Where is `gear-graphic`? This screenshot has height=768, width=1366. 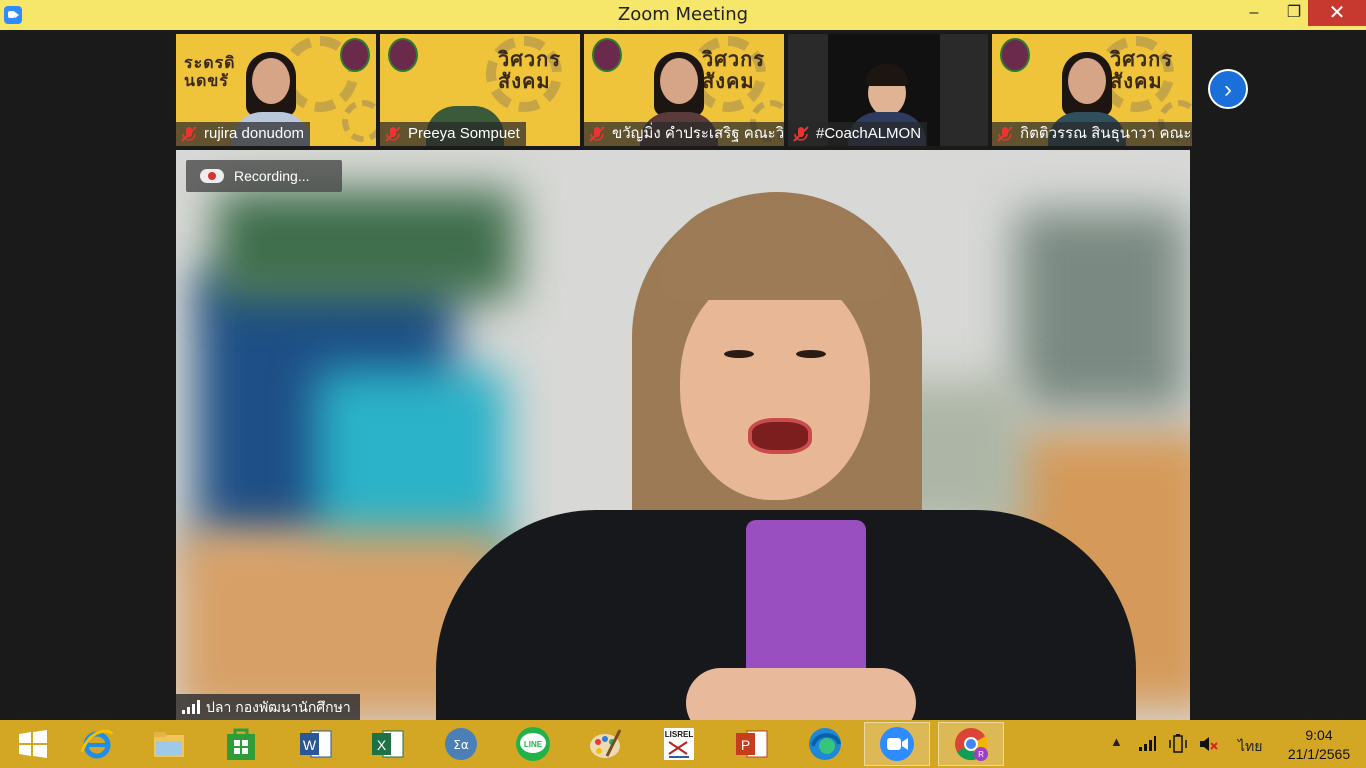
gear-graphic is located at coordinates (359, 121).